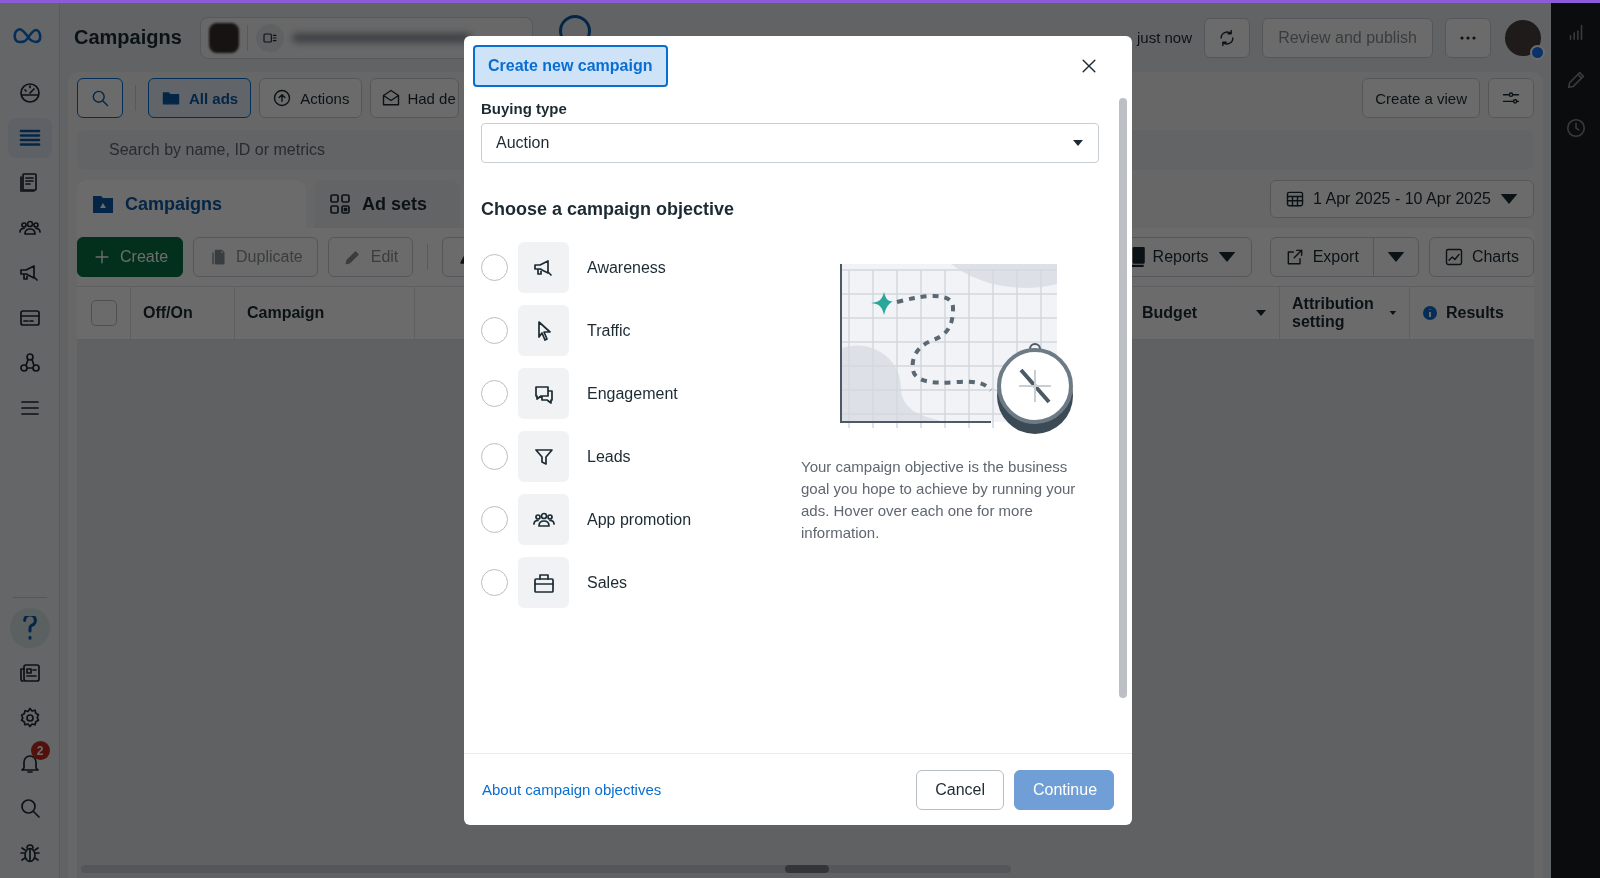  Describe the element at coordinates (639, 519) in the screenshot. I see `objective-label: App promotion` at that location.